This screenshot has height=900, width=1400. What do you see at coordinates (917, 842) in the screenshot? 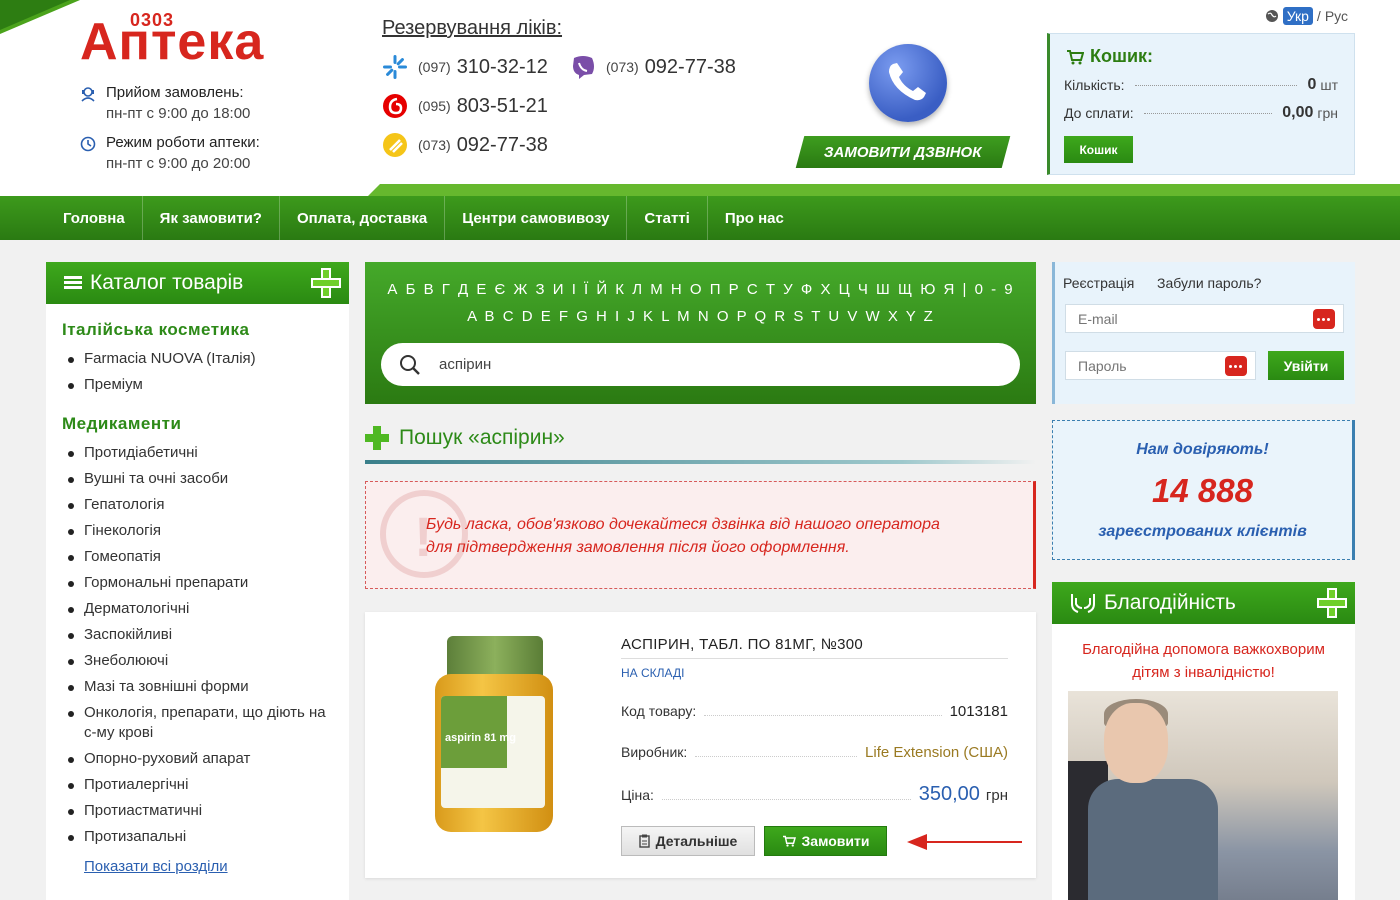
I see `pointer-arrow-icon` at bounding box center [917, 842].